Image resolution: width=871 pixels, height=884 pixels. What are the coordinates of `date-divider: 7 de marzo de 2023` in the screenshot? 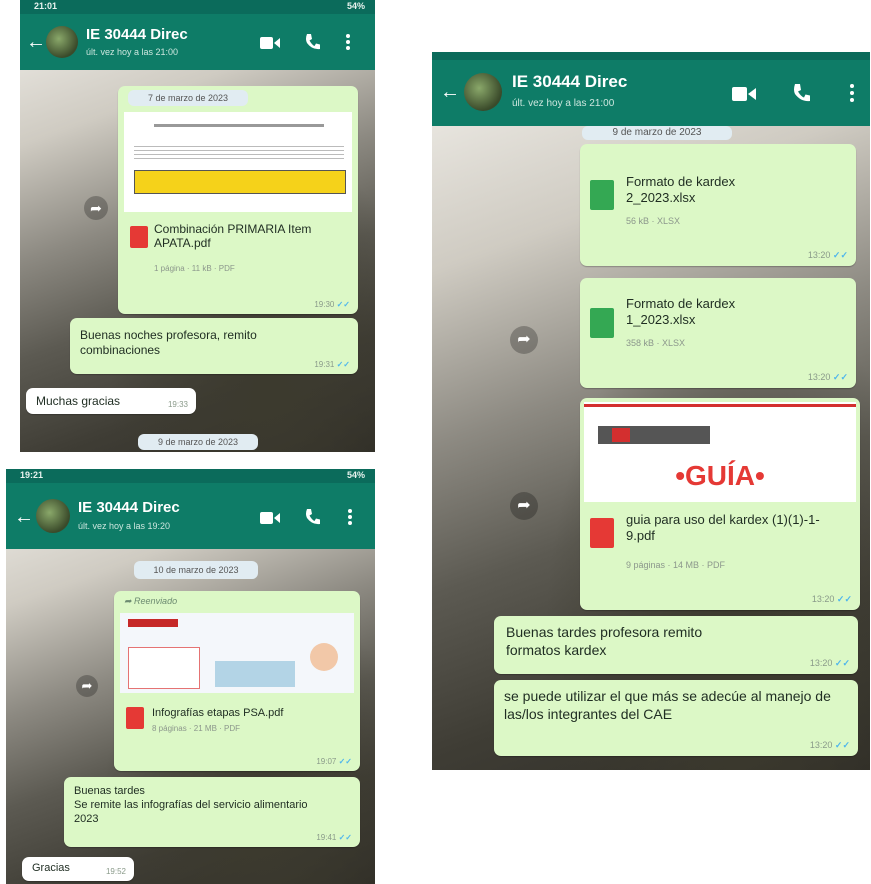 It's located at (188, 98).